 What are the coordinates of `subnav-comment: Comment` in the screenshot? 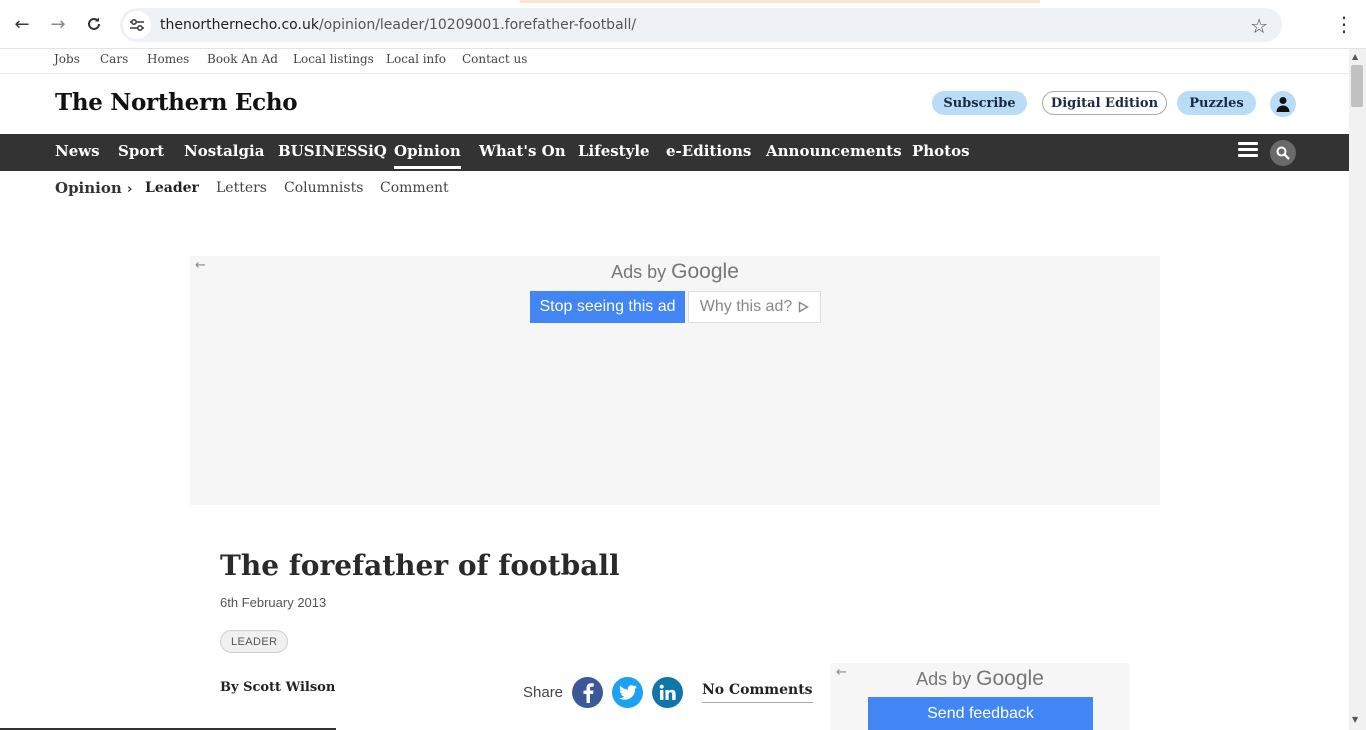 It's located at (414, 188).